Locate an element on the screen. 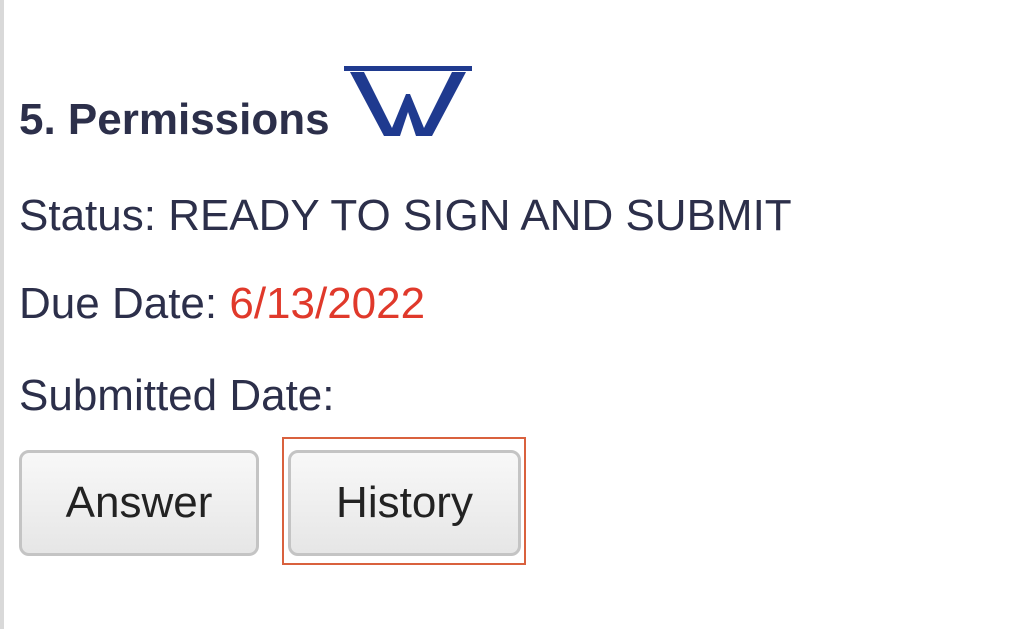 This screenshot has width=1023, height=629. due-date-row: Due Date: 6/13/2022 is located at coordinates (222, 304).